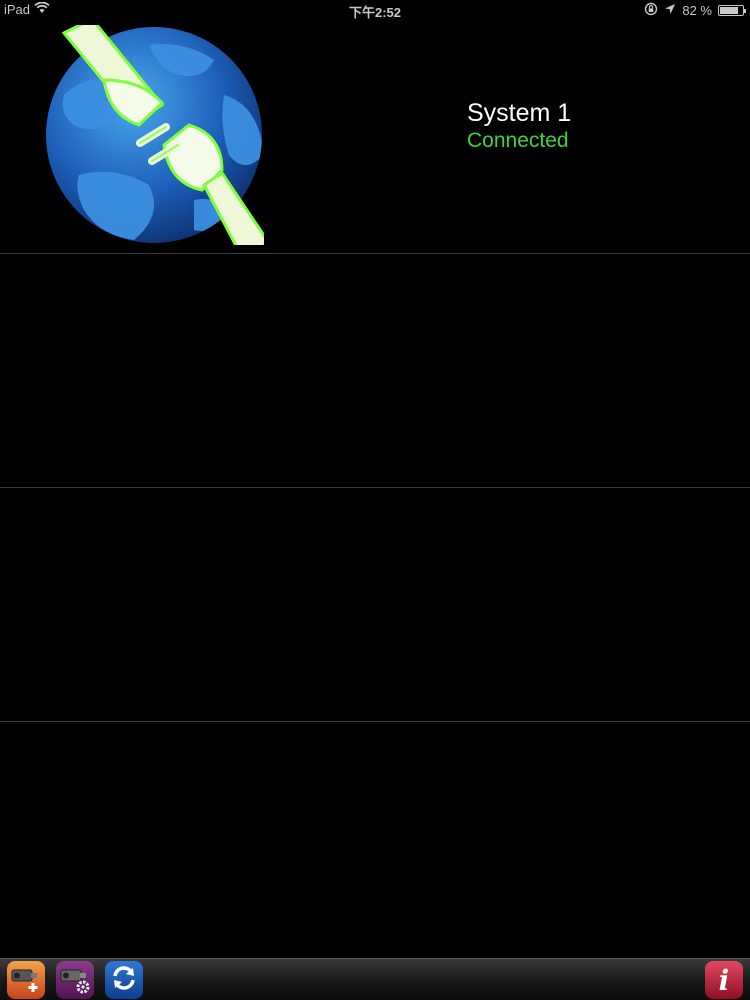  I want to click on battery-icon, so click(732, 10).